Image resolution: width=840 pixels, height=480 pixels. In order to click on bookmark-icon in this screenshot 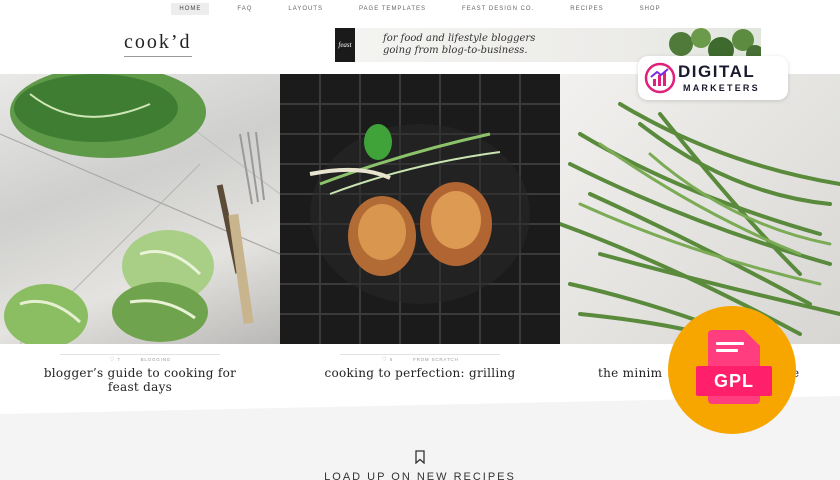, I will do `click(420, 457)`.